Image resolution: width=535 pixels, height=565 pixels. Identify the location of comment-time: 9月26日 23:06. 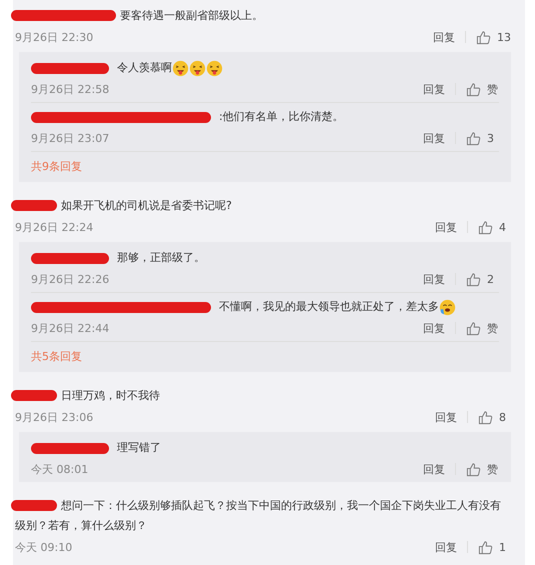
(54, 417).